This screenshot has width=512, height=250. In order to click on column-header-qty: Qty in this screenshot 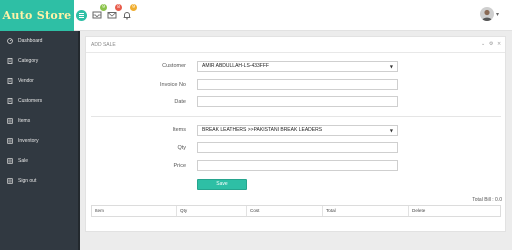, I will do `click(212, 211)`.